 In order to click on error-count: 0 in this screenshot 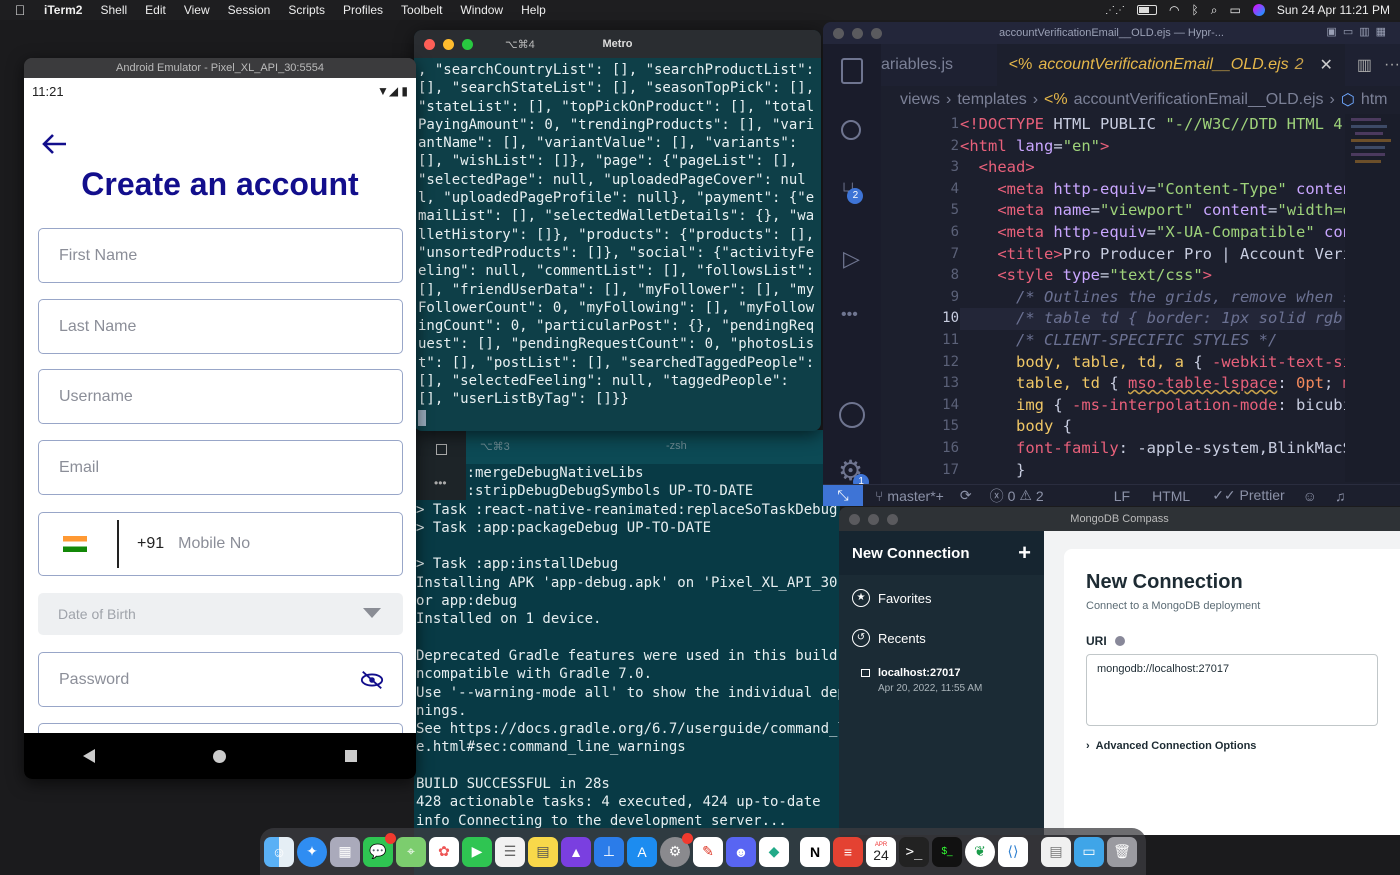, I will do `click(1012, 496)`.